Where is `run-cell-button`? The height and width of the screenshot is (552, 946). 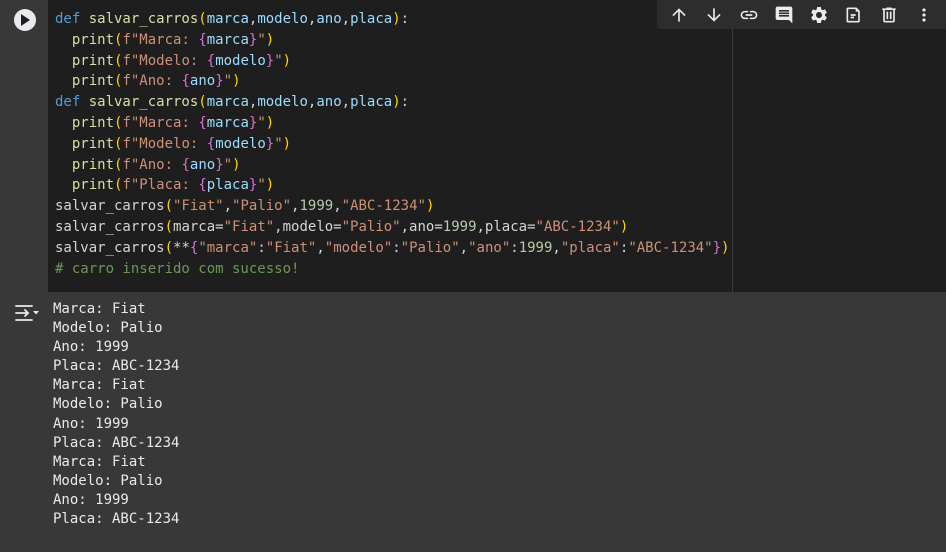 run-cell-button is located at coordinates (25, 20).